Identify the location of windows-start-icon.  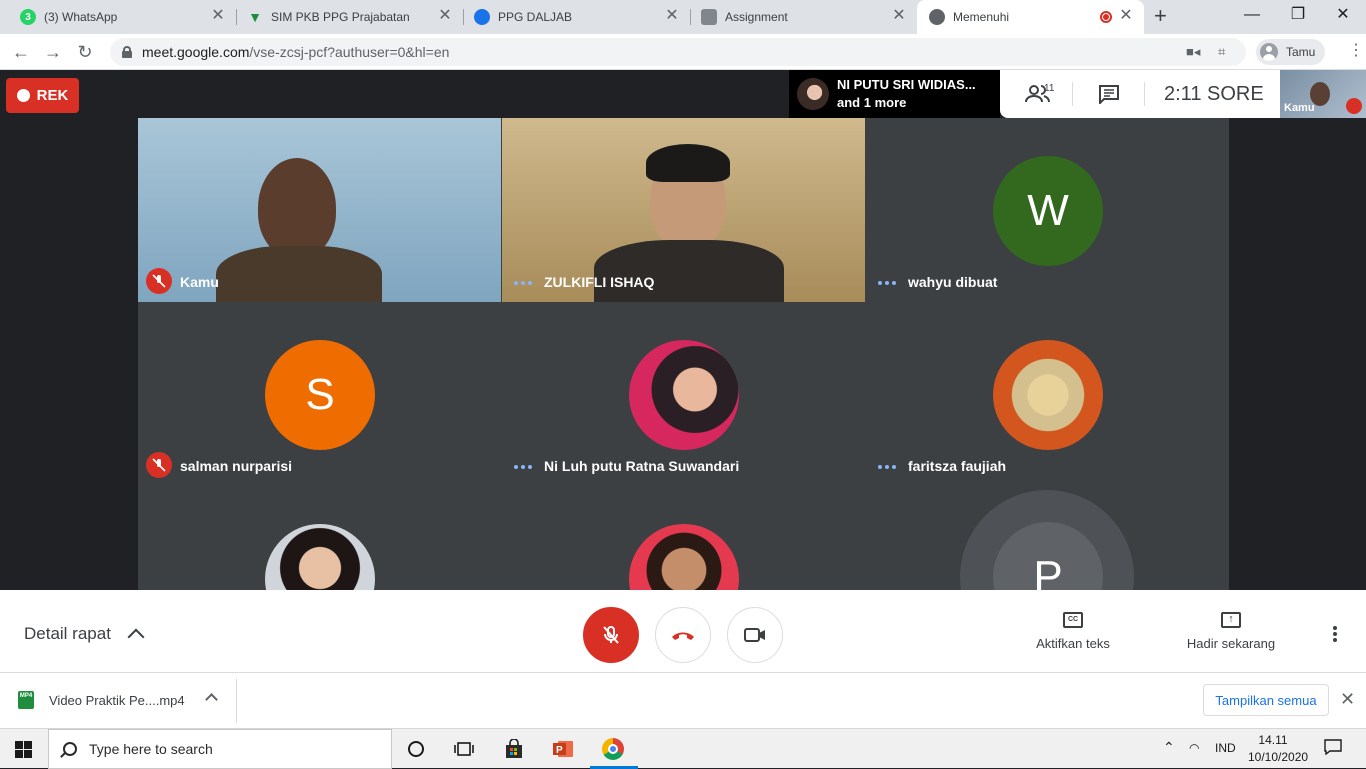
(23, 749).